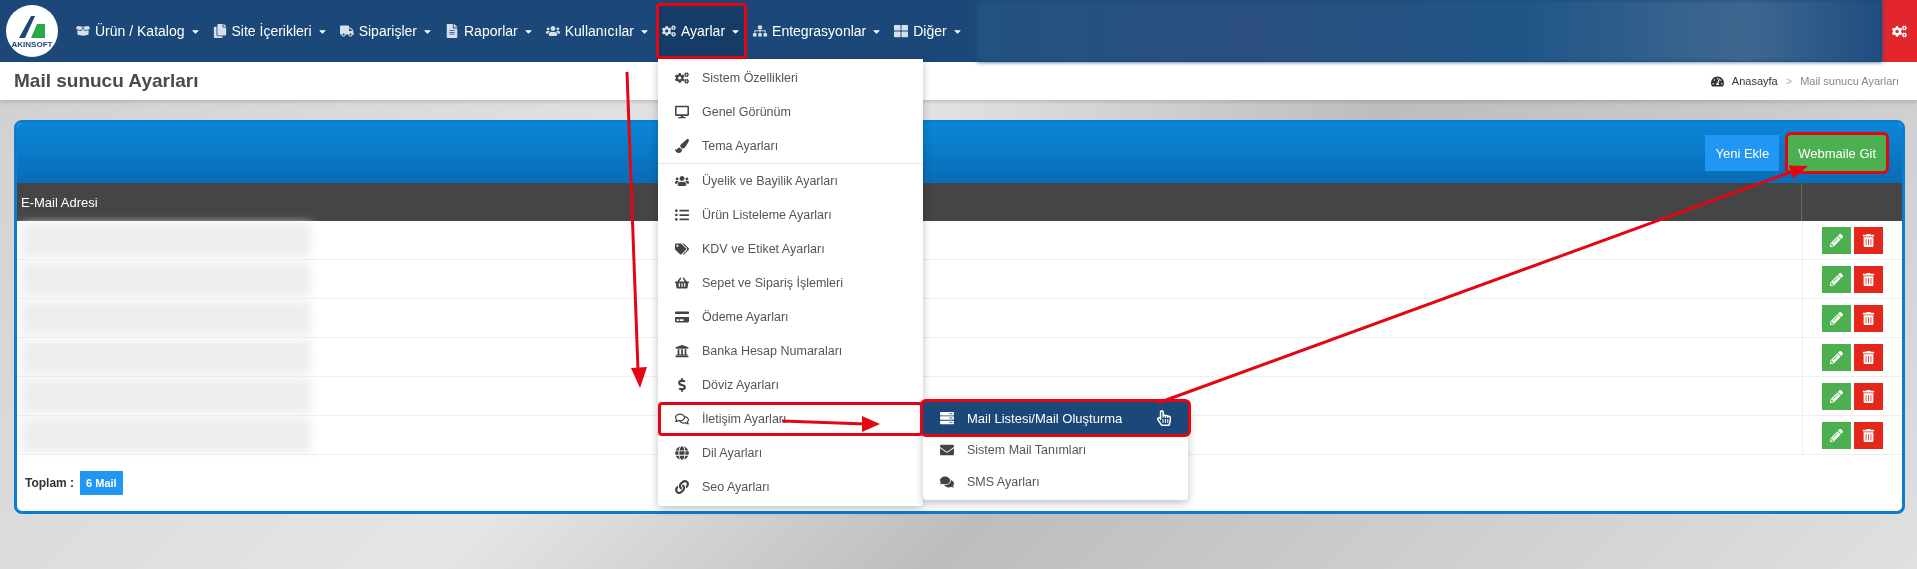 This screenshot has width=1917, height=569. I want to click on menu-item-label: SMS Ayarları, so click(1003, 482).